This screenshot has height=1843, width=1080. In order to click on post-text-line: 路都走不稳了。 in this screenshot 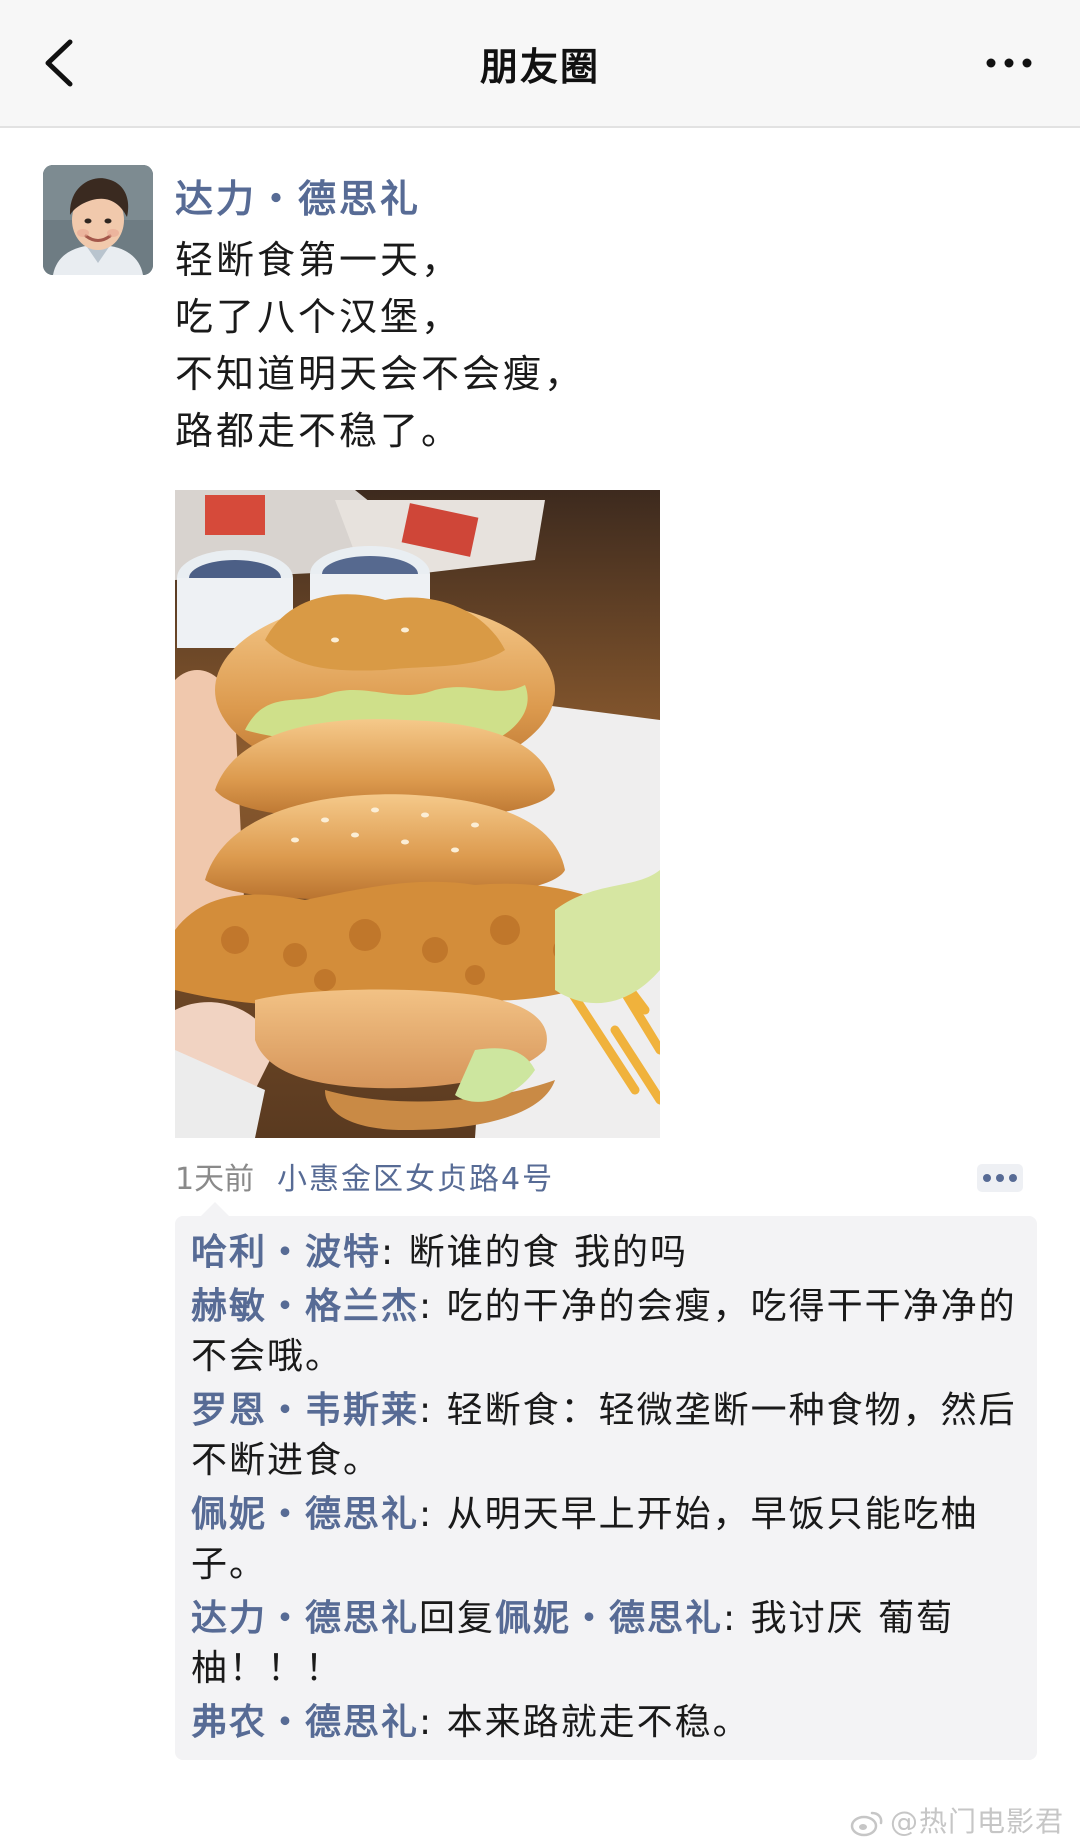, I will do `click(319, 431)`.